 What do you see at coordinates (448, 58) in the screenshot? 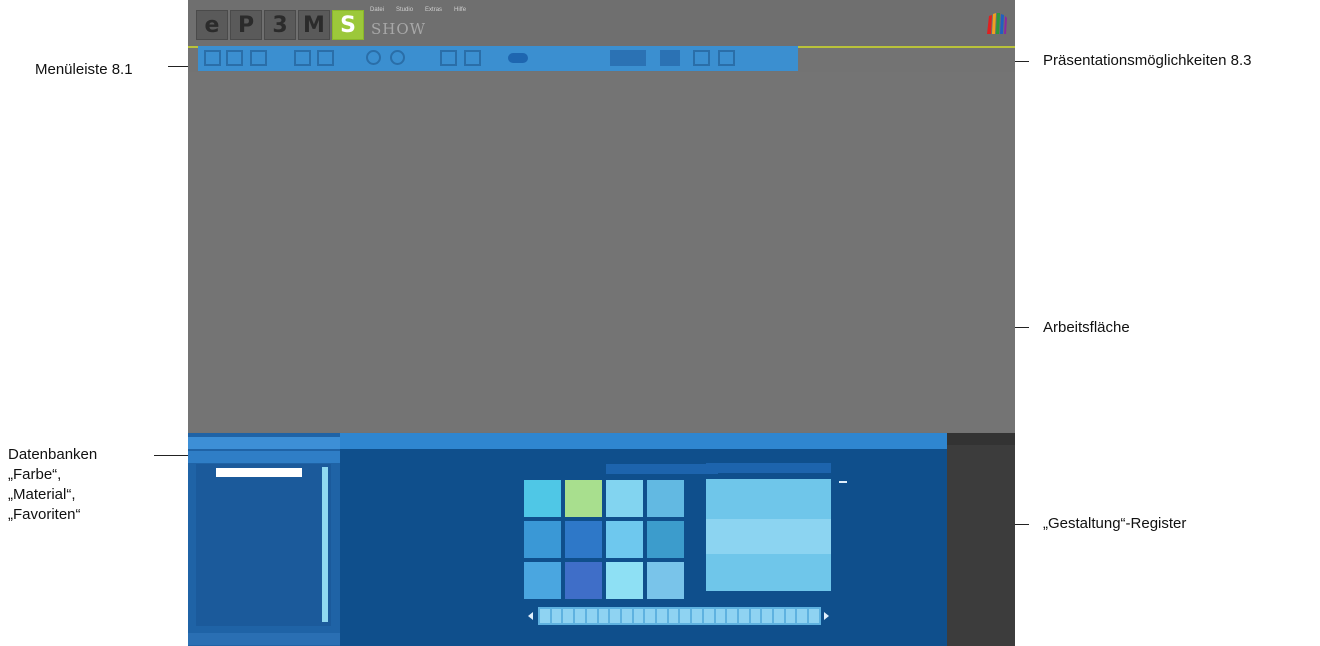
I see `edit-image-icon` at bounding box center [448, 58].